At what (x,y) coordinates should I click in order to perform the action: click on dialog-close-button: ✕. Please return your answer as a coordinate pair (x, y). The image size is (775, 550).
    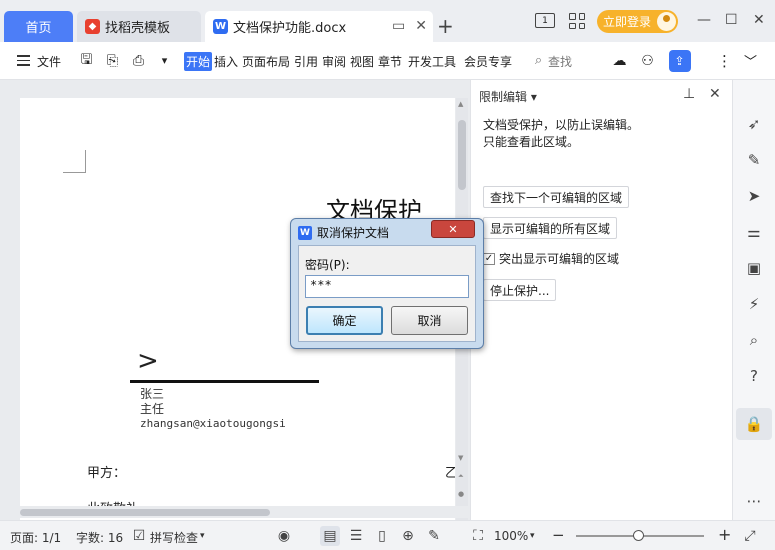
    Looking at the image, I should click on (453, 229).